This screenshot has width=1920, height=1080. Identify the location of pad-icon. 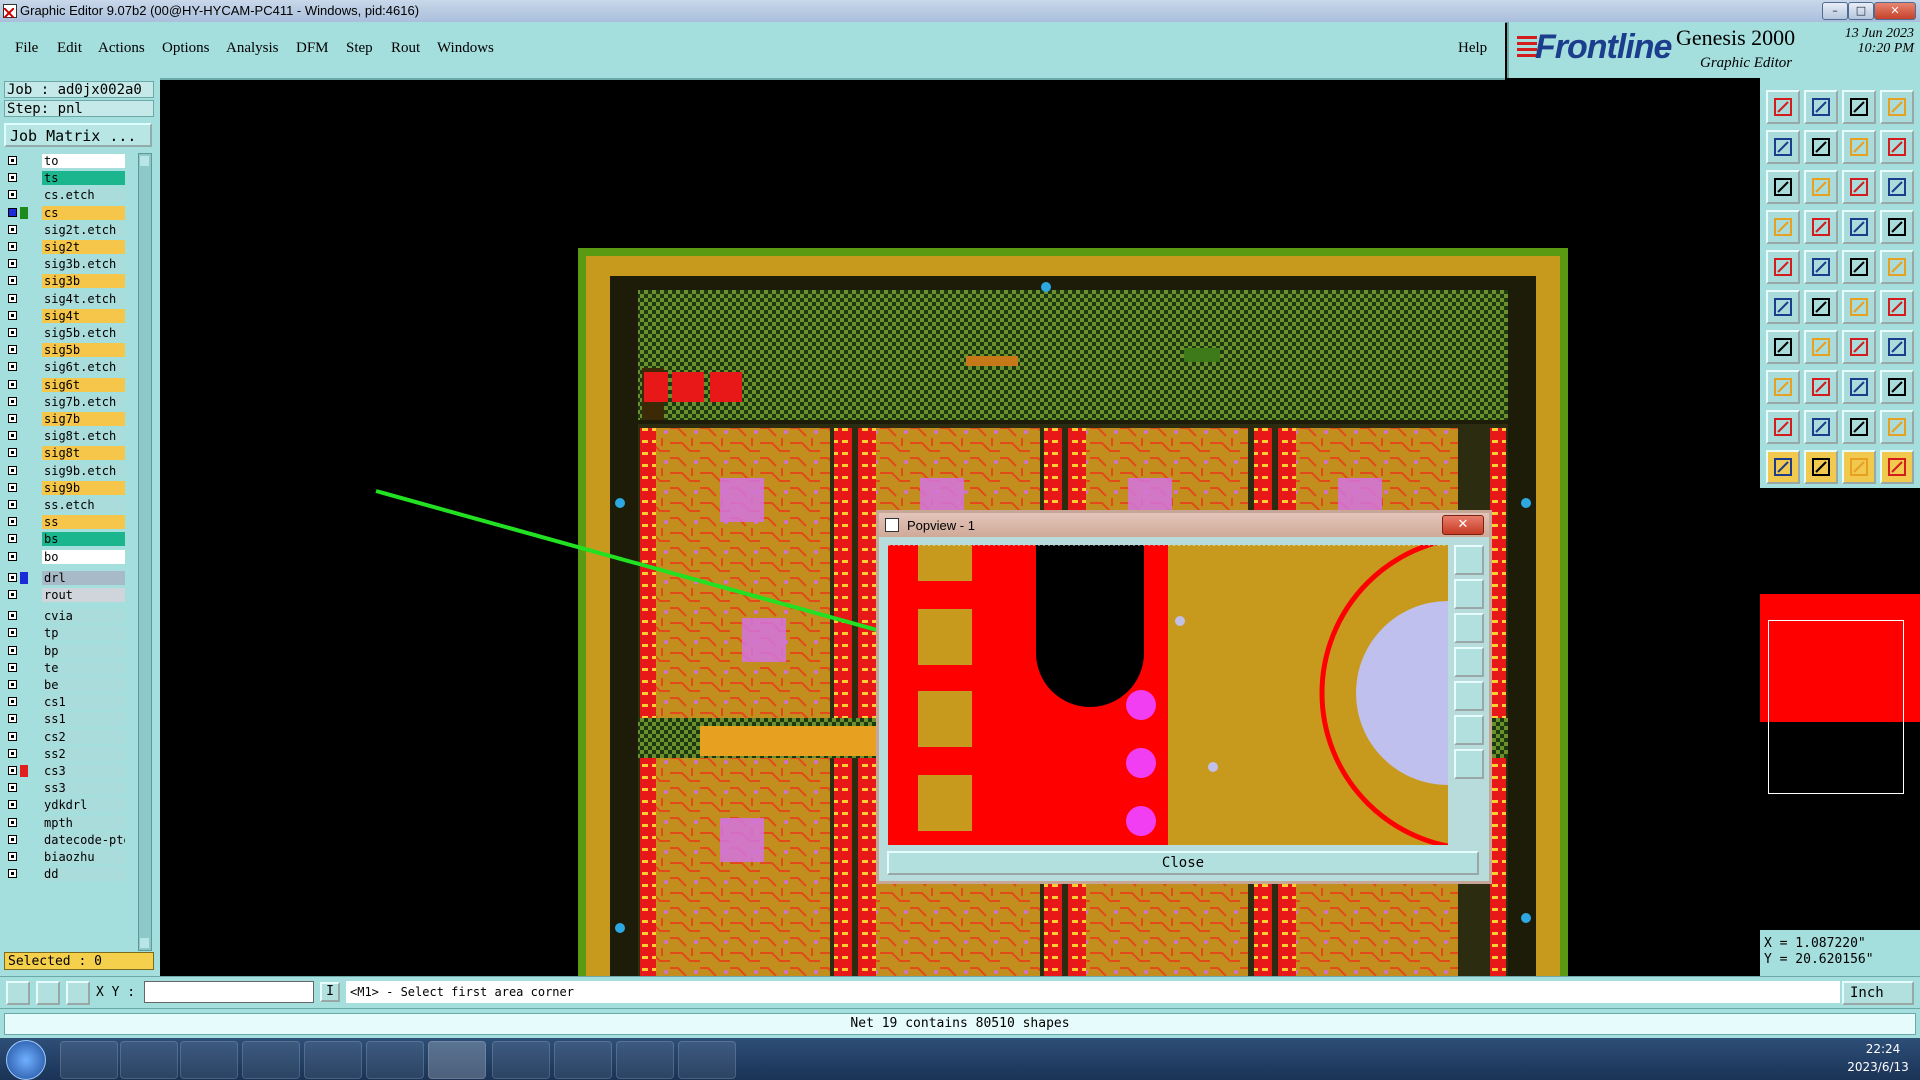
(1783, 267).